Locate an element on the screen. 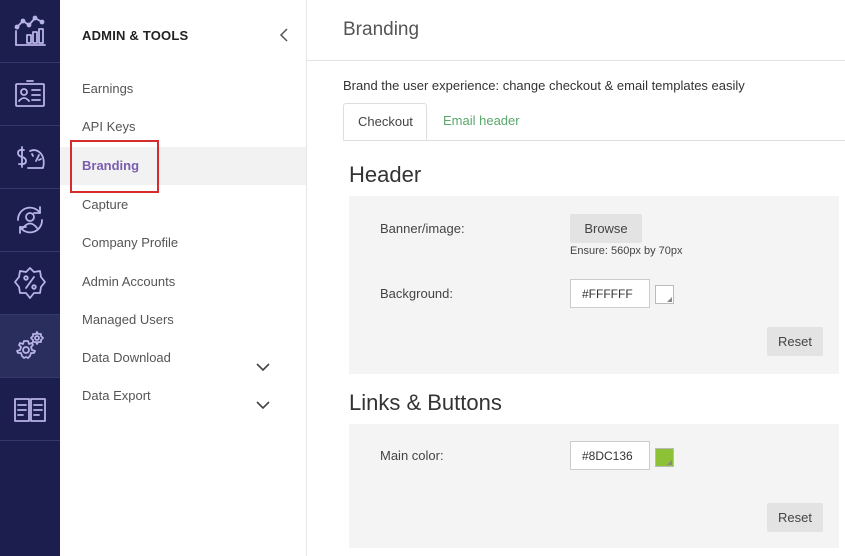 This screenshot has width=845, height=556. background-color-swatch is located at coordinates (664, 294).